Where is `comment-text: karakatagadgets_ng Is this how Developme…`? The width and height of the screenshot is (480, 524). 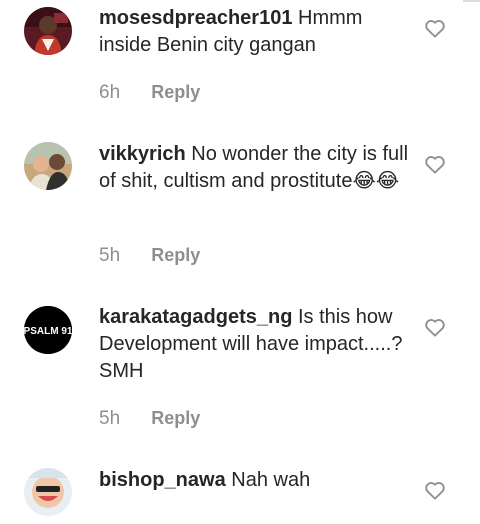 comment-text: karakatagadgets_ng Is this how Developme… is located at coordinates (254, 344).